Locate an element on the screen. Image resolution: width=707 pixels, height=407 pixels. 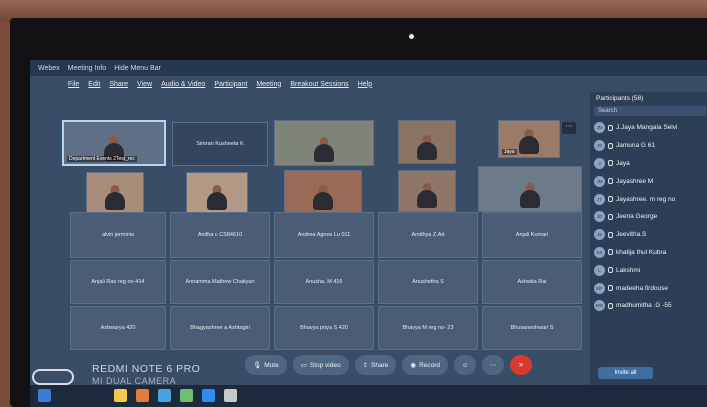
participant-item: JG Jeena George is located at coordinates (650, 217).